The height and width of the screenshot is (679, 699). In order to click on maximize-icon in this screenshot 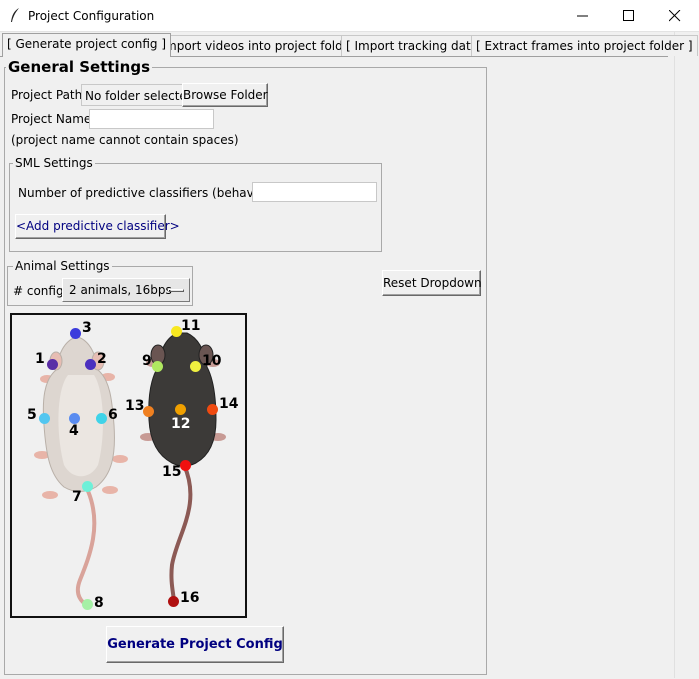, I will do `click(628, 15)`.